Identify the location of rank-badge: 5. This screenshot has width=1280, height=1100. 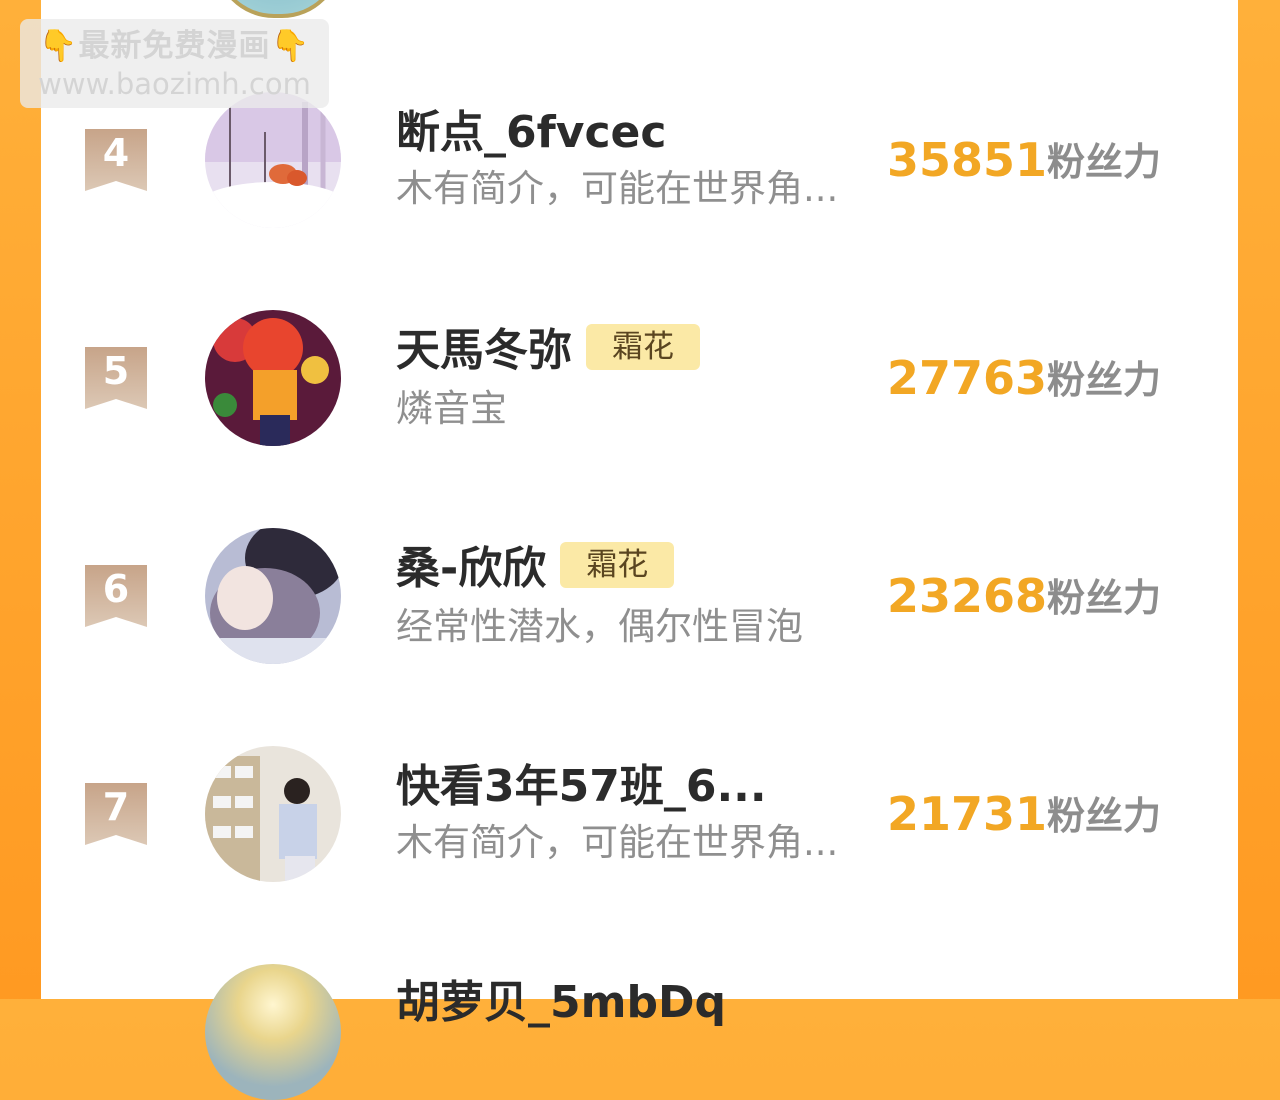
(116, 378).